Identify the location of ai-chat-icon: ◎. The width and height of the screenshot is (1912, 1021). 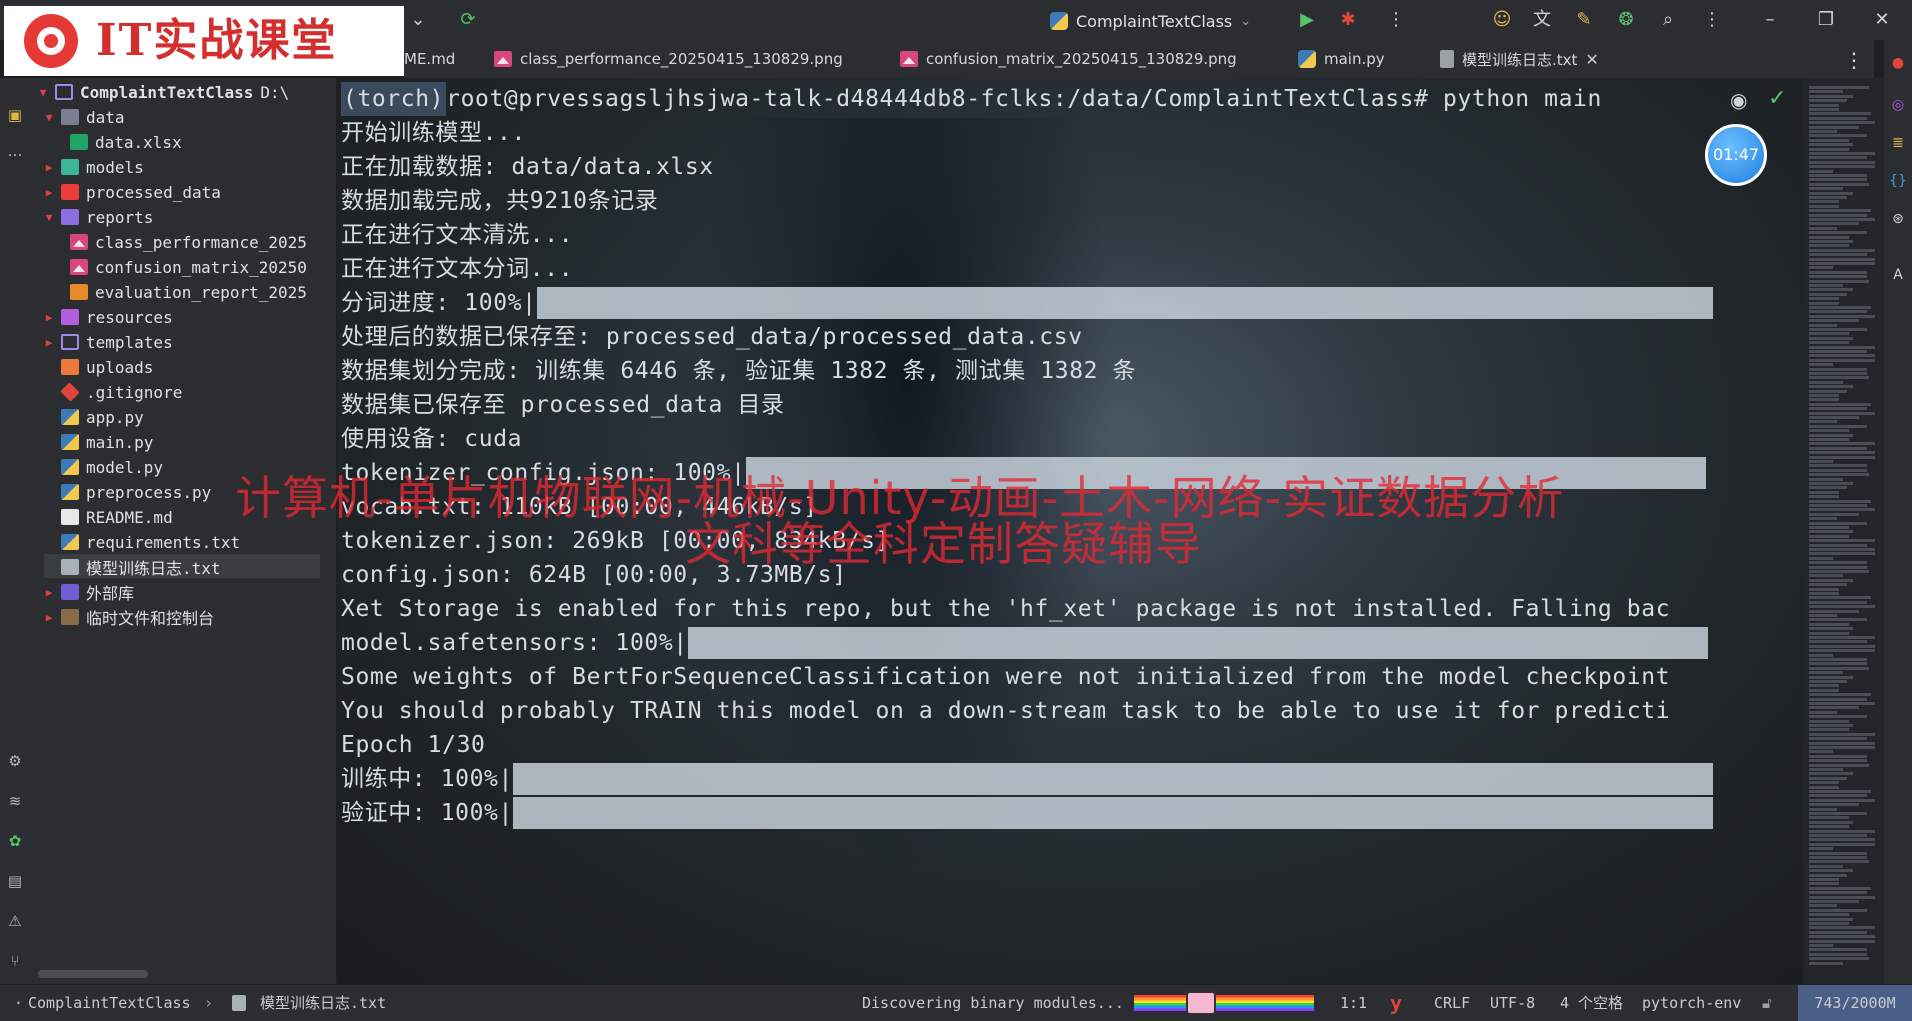
(1898, 105).